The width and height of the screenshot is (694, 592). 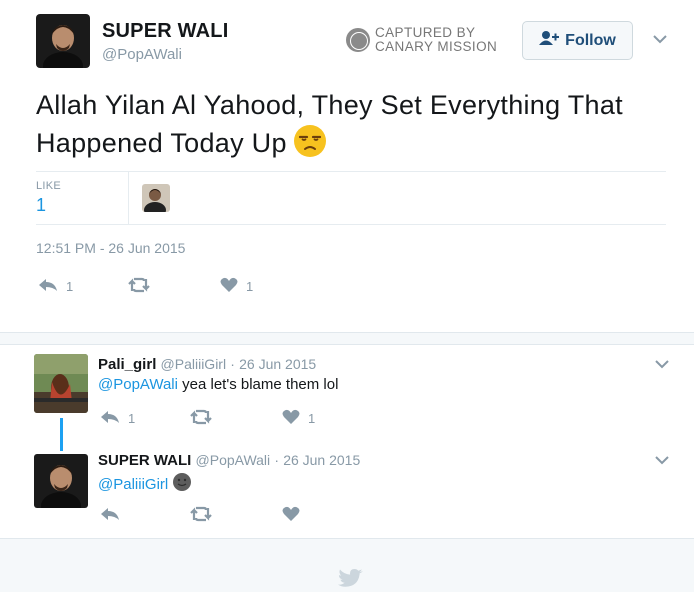 I want to click on author-avatar, so click(x=63, y=41).